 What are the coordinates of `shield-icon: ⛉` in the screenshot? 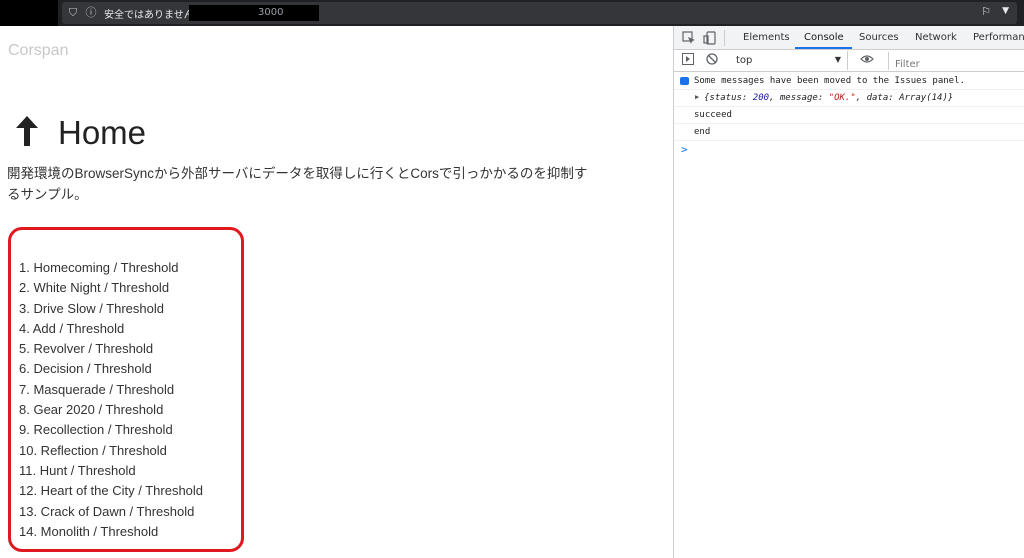 It's located at (73, 13).